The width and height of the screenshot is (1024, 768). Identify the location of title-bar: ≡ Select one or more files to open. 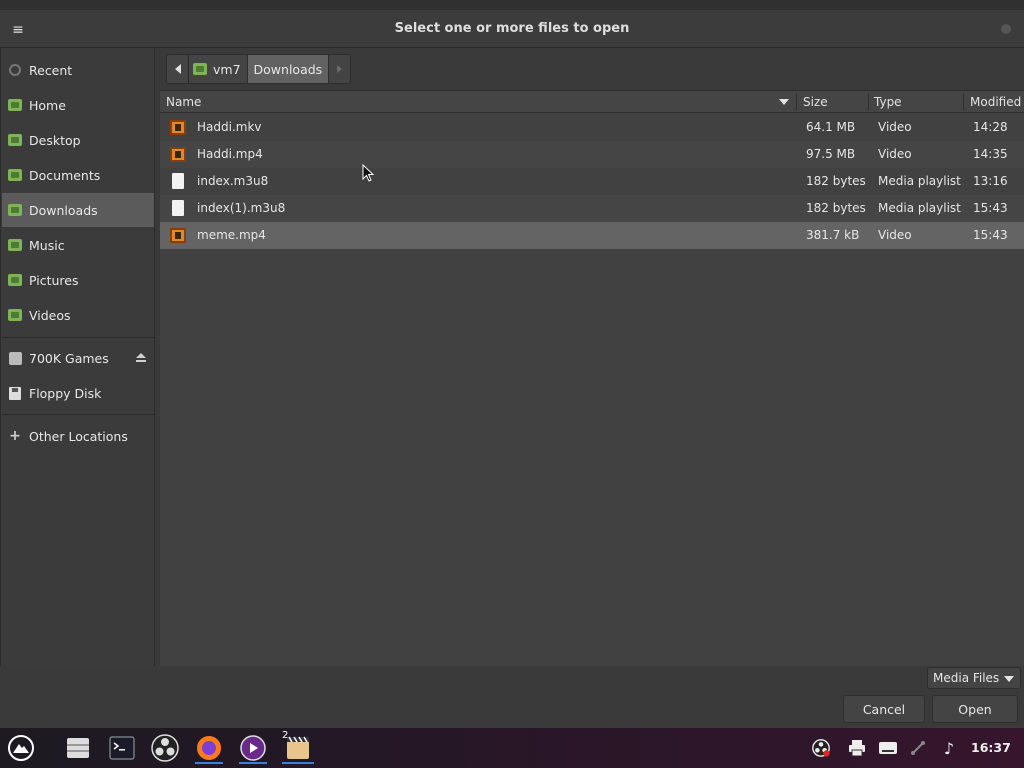
(512, 24).